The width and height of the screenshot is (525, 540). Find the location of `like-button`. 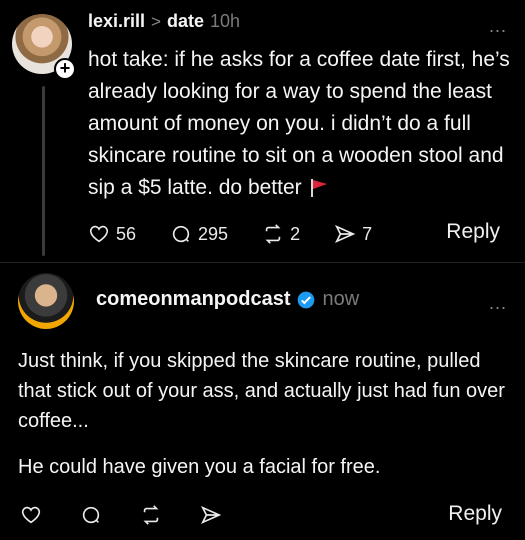

like-button is located at coordinates (31, 515).